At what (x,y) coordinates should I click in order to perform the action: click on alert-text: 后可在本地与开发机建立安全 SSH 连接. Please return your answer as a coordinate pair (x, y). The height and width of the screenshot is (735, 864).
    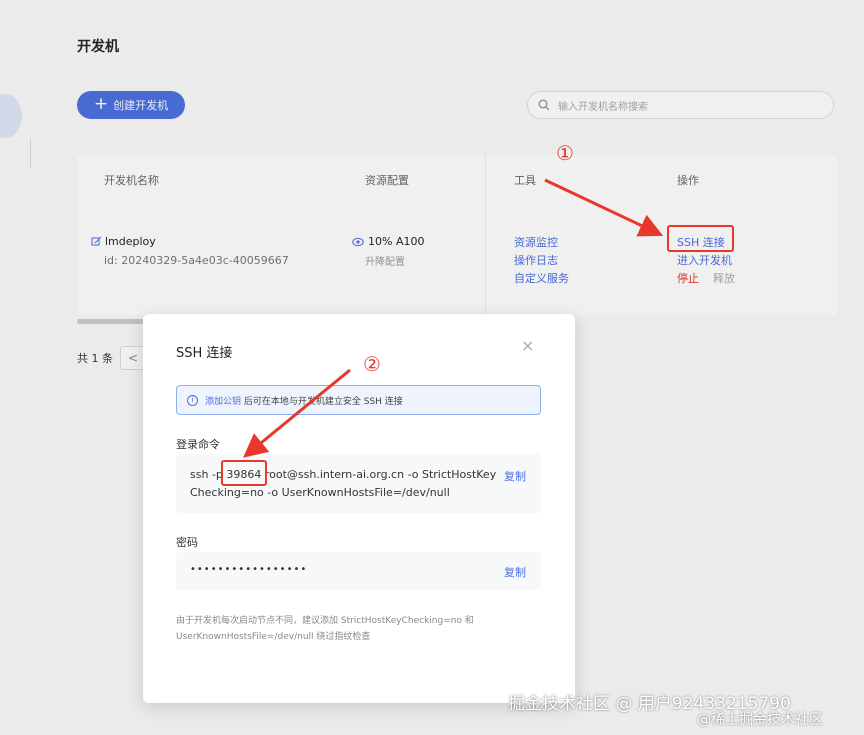
    Looking at the image, I should click on (323, 401).